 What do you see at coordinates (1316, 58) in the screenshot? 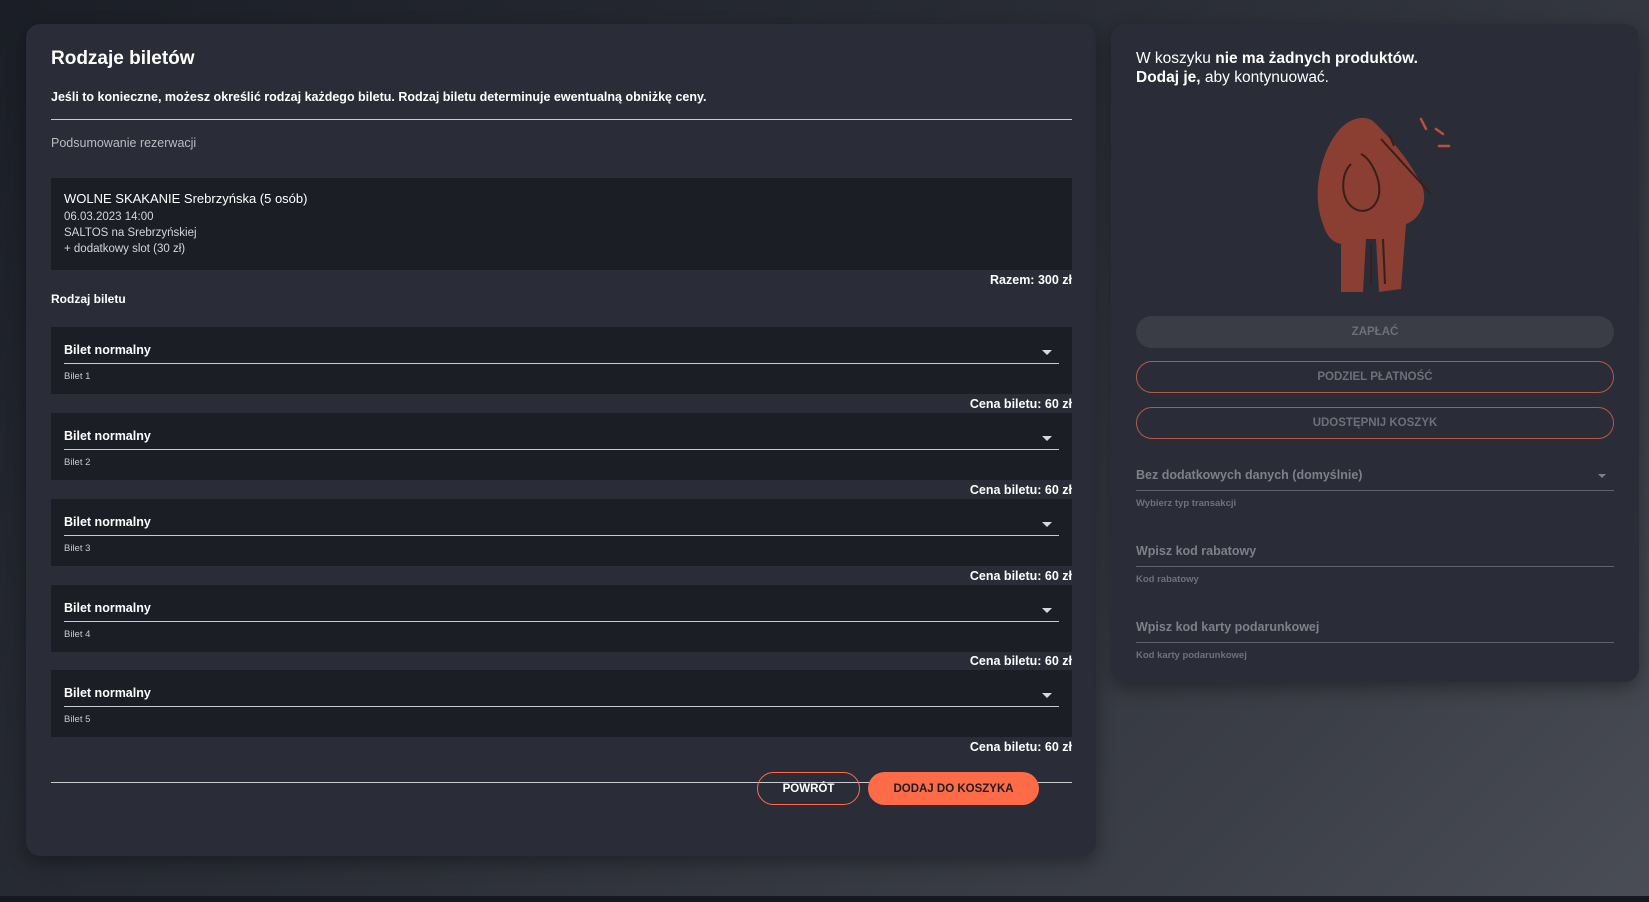
I see `cart-msg-bold: nie ma żadnych produktów.` at bounding box center [1316, 58].